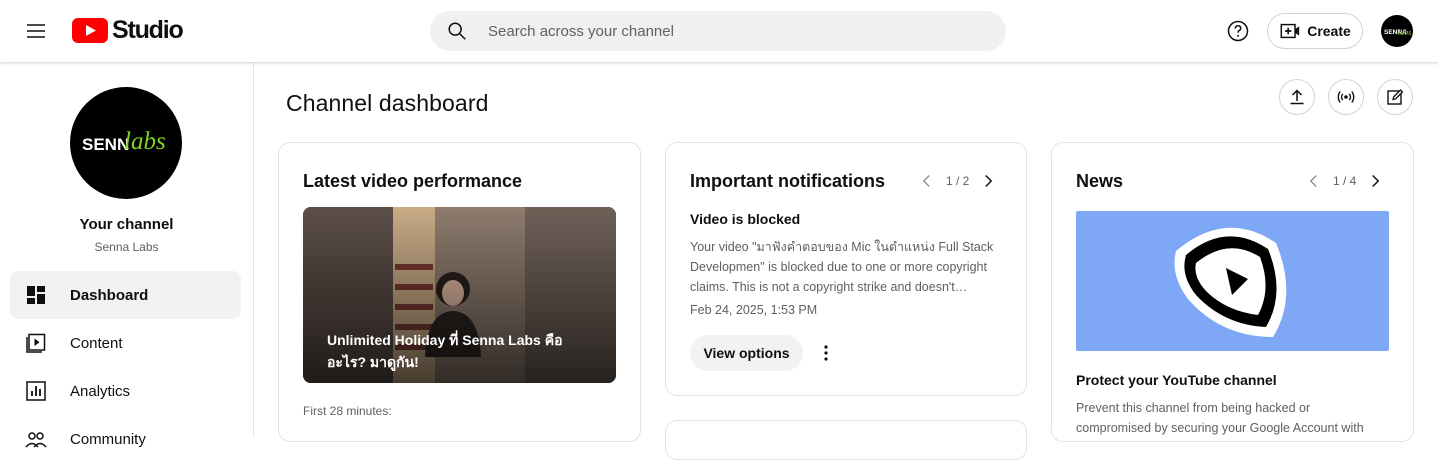 The width and height of the screenshot is (1438, 463). I want to click on menu-icon, so click(36, 31).